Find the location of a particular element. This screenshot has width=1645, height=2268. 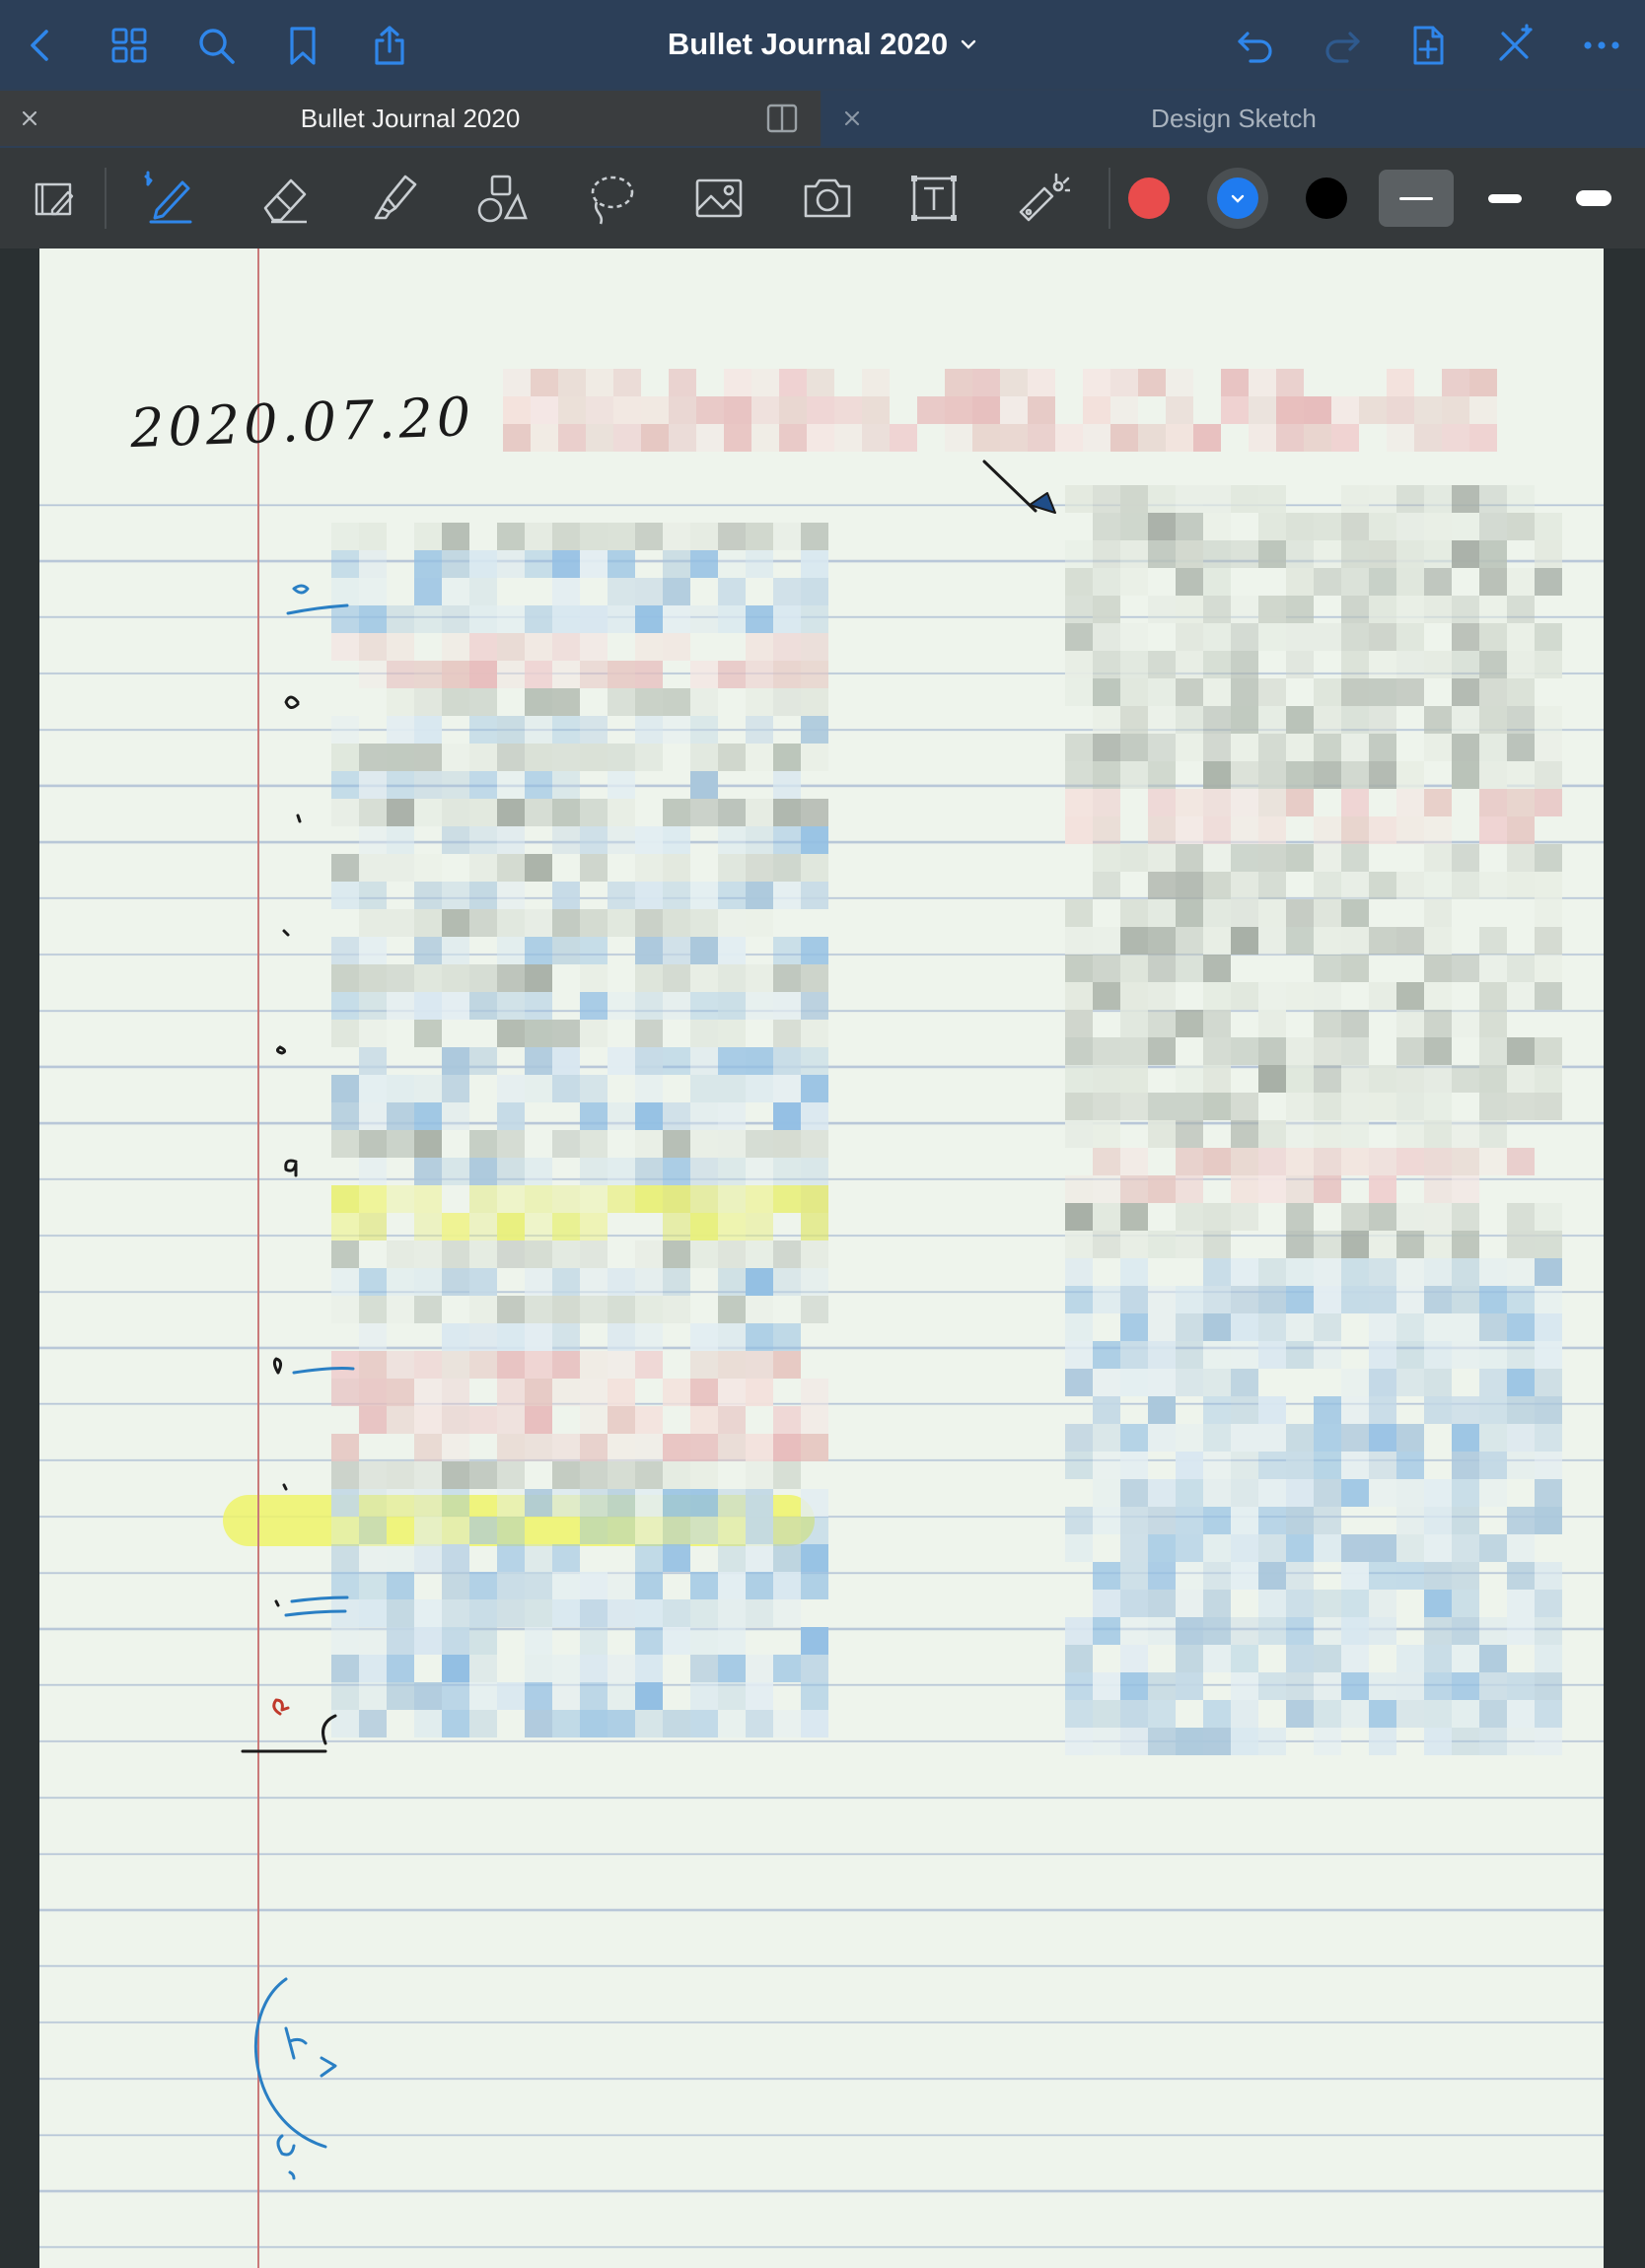

stroke-thick-indicator is located at coordinates (1593, 198).